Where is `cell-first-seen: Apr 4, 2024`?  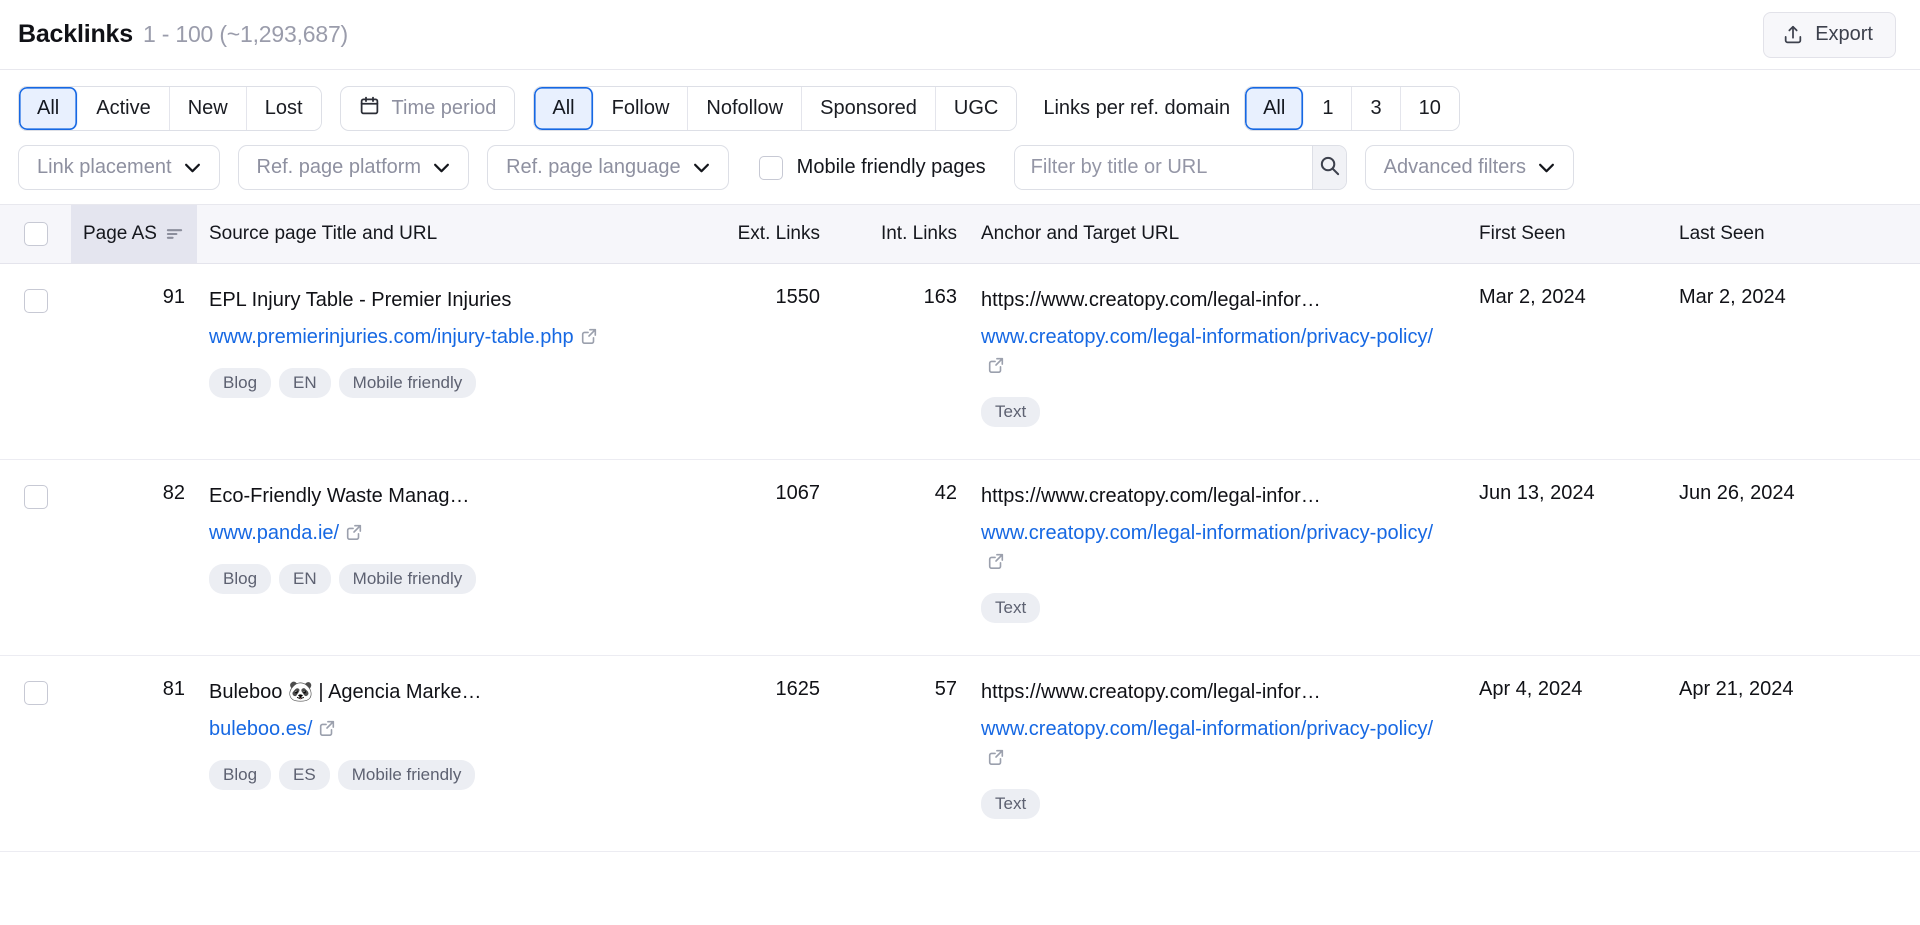
cell-first-seen: Apr 4, 2024 is located at coordinates (1567, 678).